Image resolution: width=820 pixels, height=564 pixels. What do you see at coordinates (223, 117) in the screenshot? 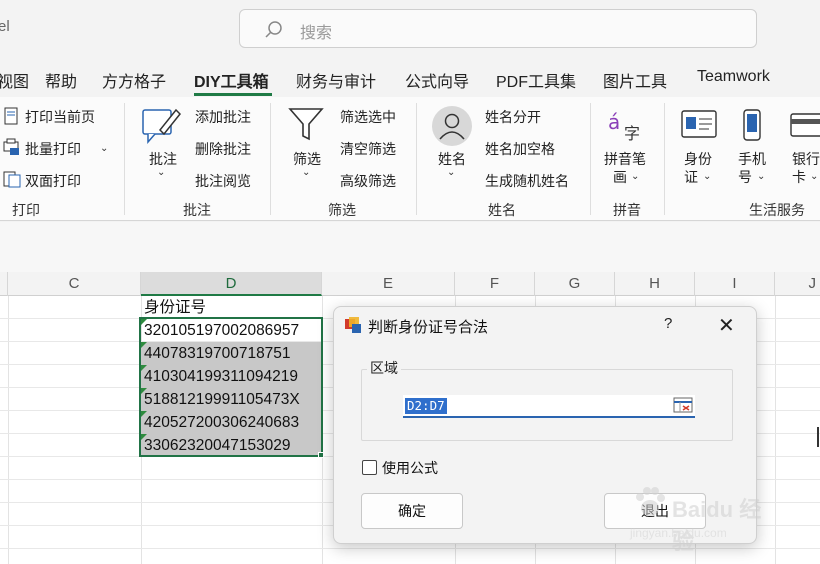
I see `add-annotation-button: 添加批注` at bounding box center [223, 117].